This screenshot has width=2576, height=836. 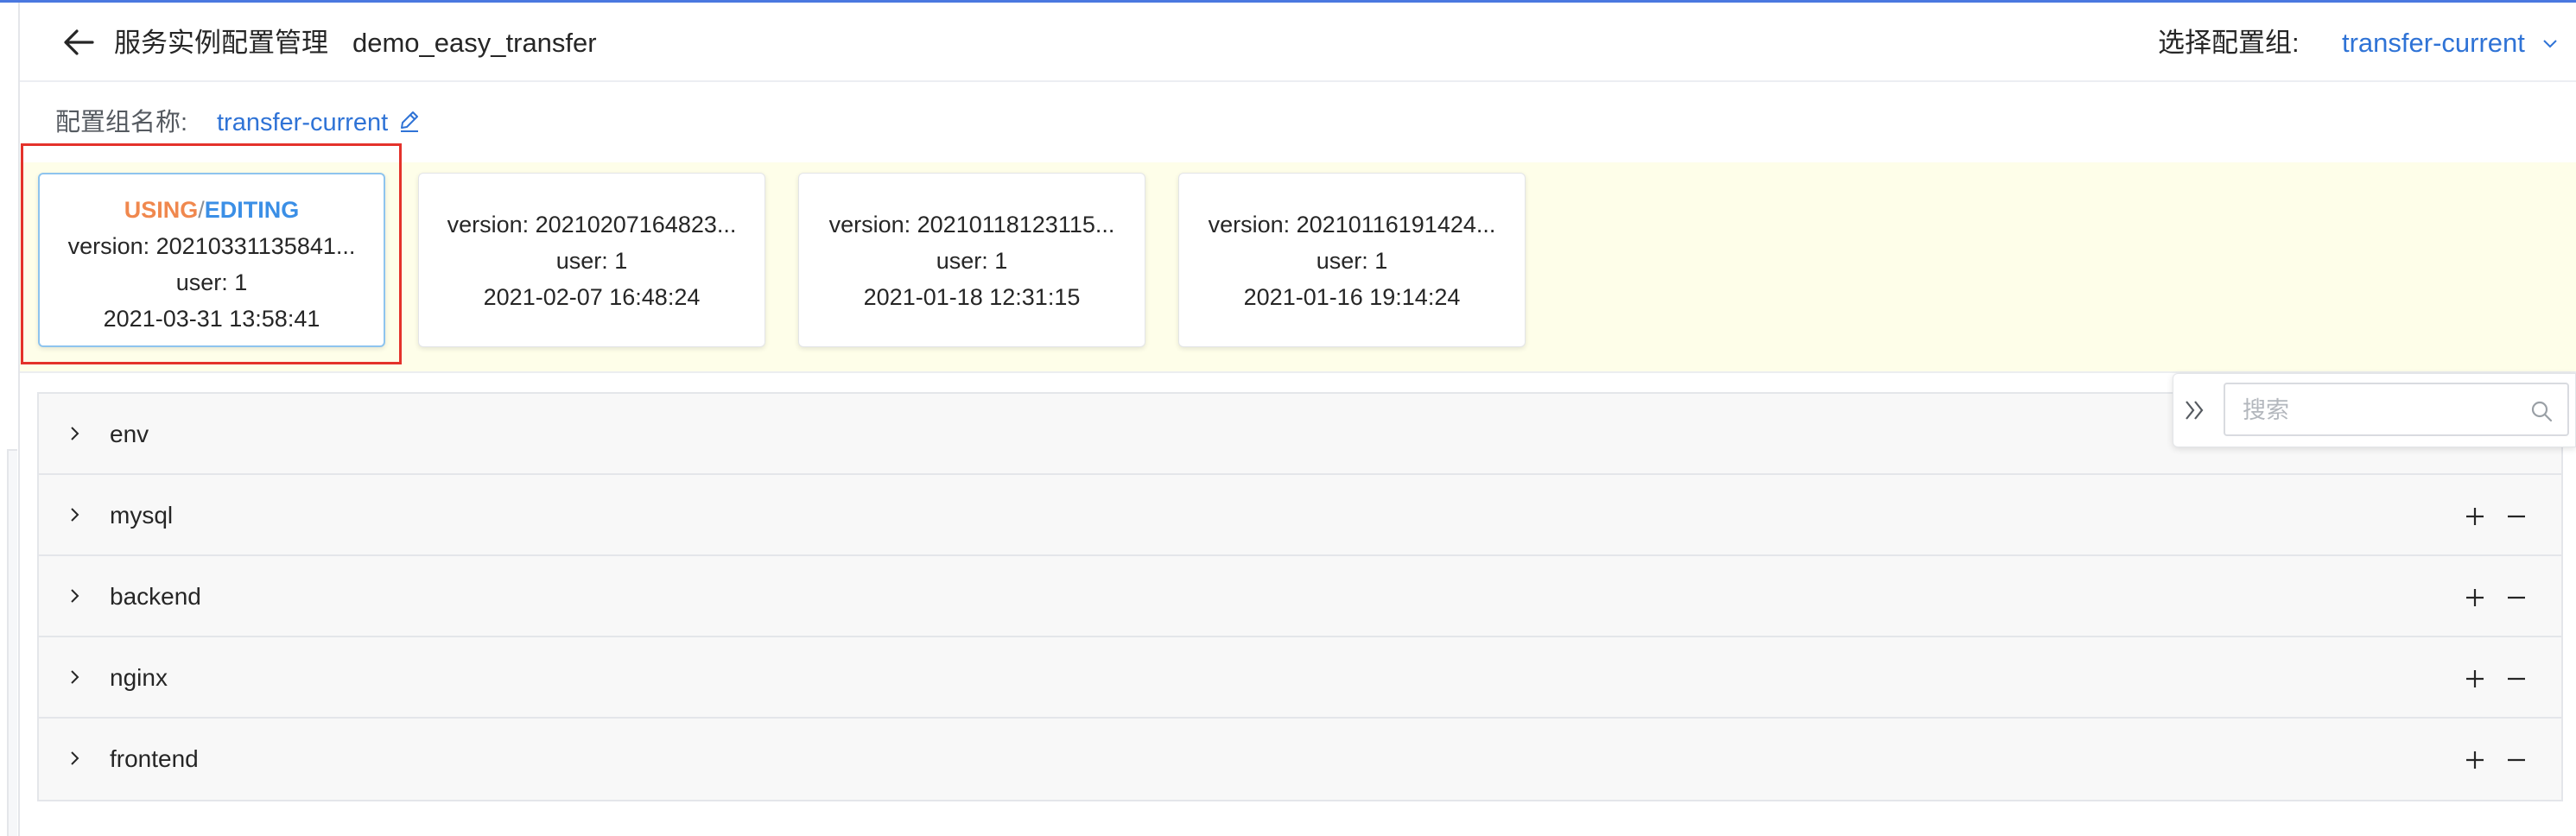 What do you see at coordinates (19, 419) in the screenshot?
I see `left-divider` at bounding box center [19, 419].